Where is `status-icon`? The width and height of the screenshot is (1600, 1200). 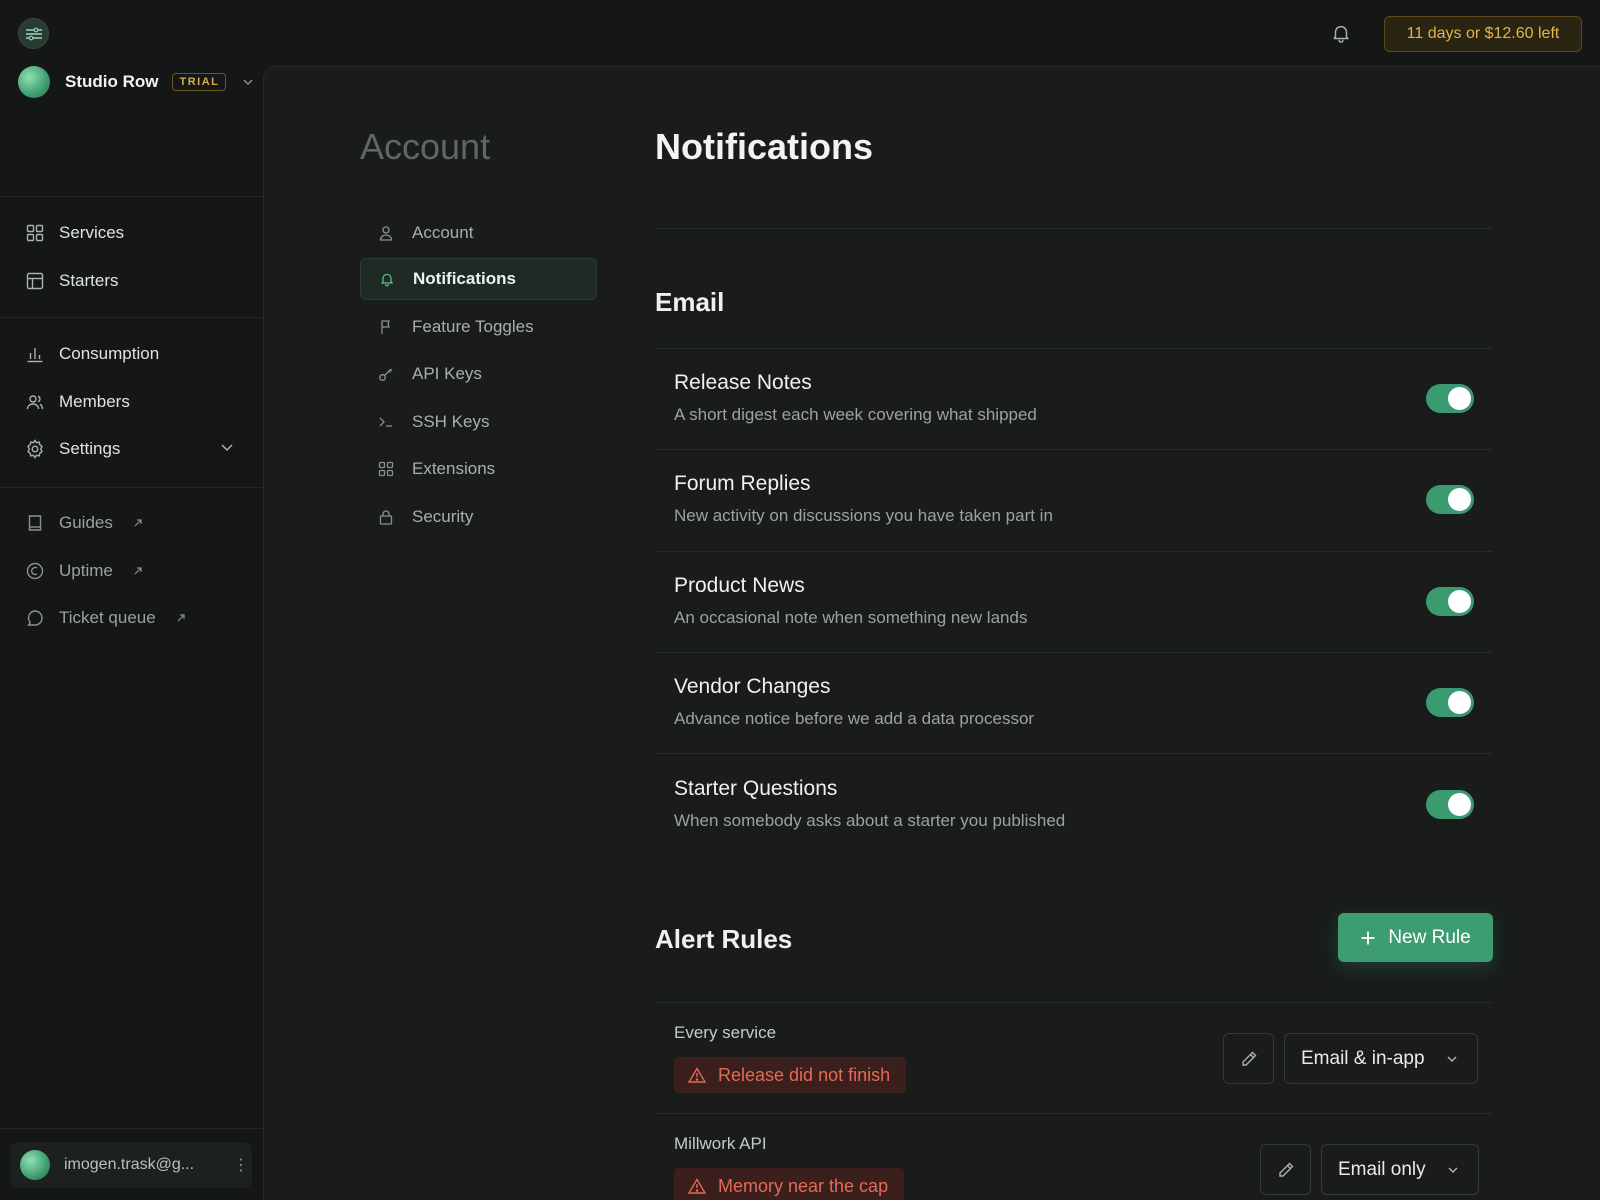
status-icon is located at coordinates (35, 571).